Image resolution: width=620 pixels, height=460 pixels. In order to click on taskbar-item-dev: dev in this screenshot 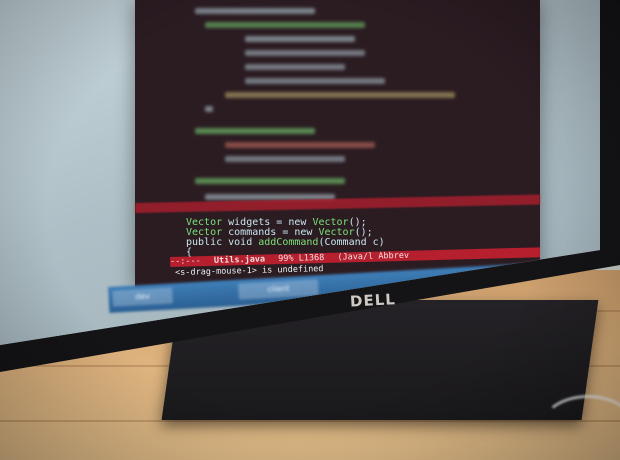, I will do `click(143, 297)`.